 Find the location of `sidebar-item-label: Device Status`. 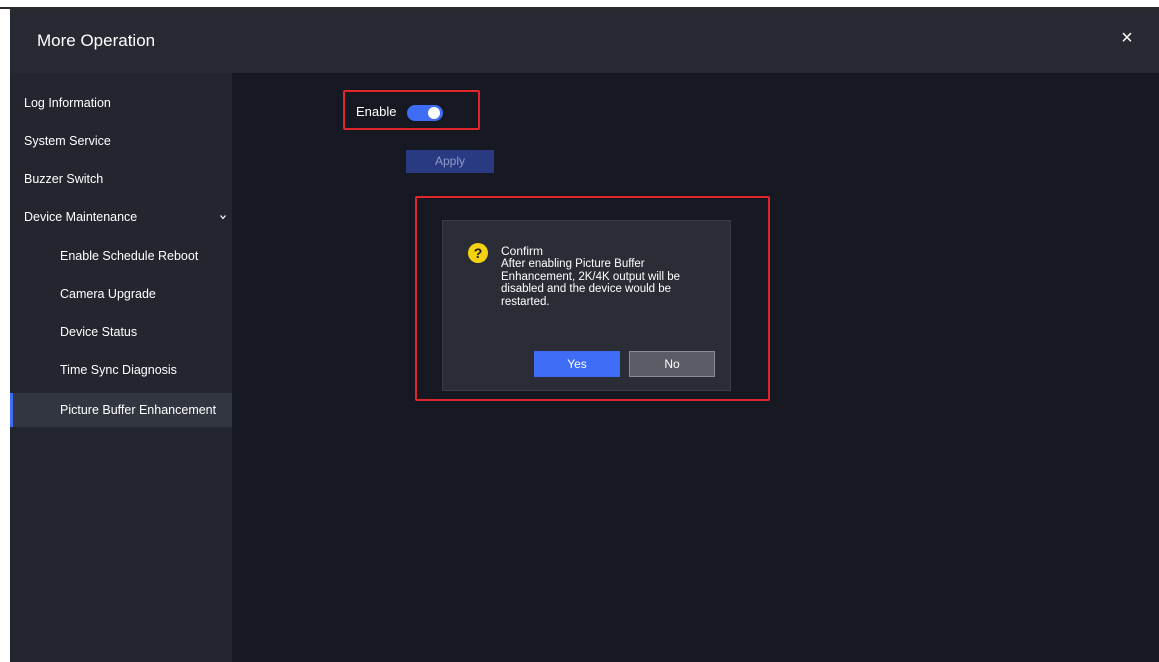

sidebar-item-label: Device Status is located at coordinates (99, 332).